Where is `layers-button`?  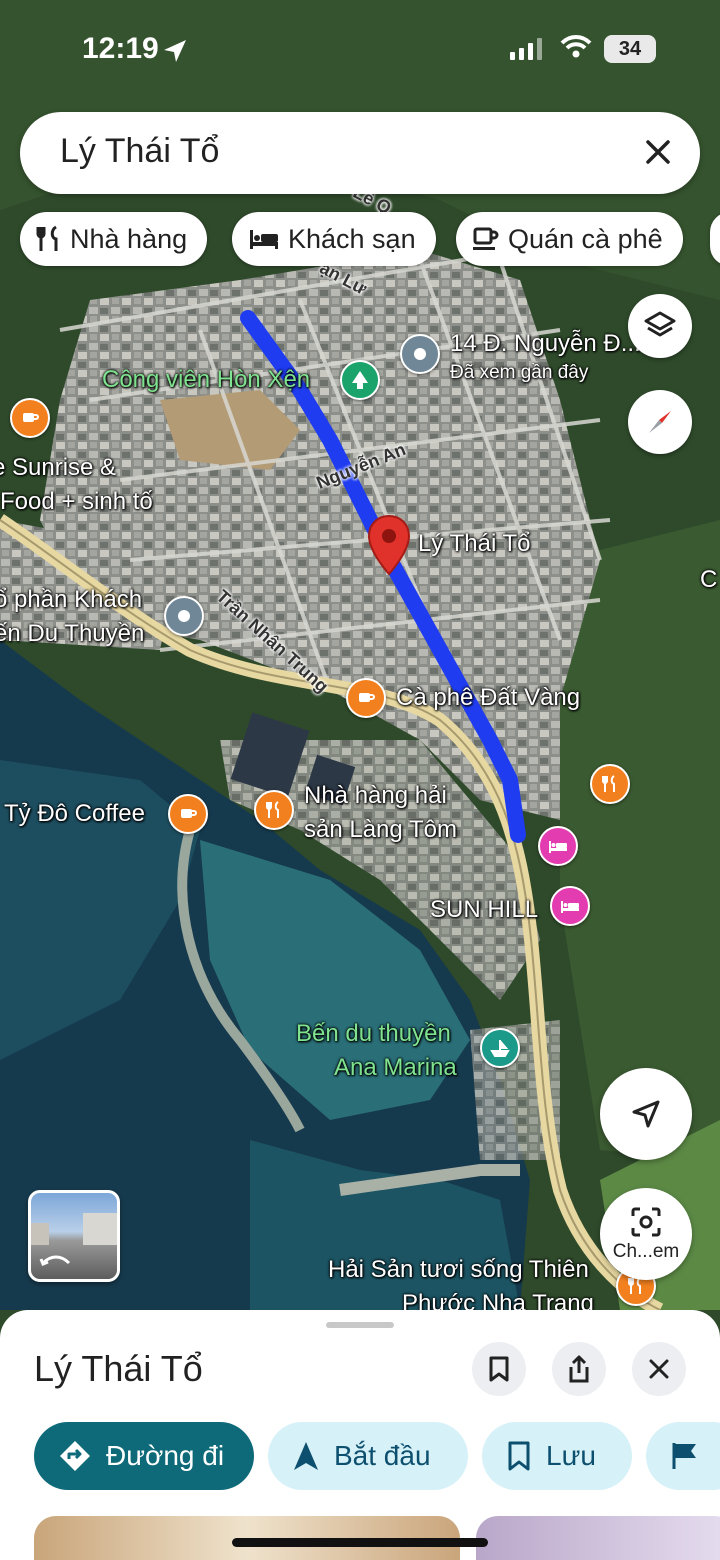
layers-button is located at coordinates (660, 326).